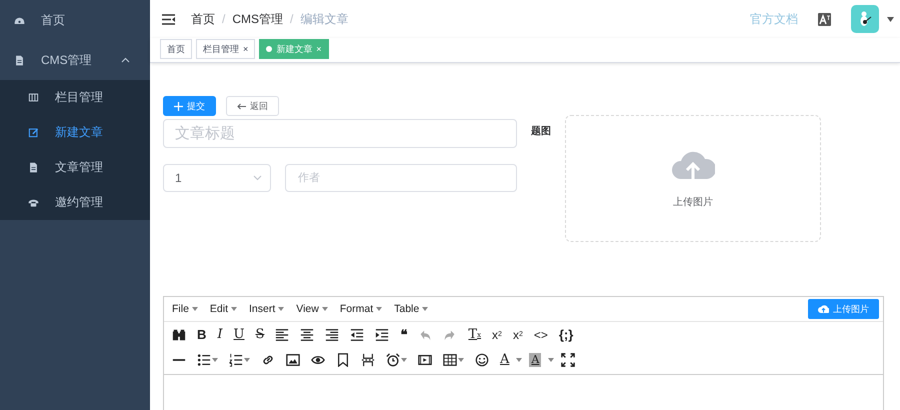 The width and height of the screenshot is (900, 410). Describe the element at coordinates (865, 19) in the screenshot. I see `avatar` at that location.